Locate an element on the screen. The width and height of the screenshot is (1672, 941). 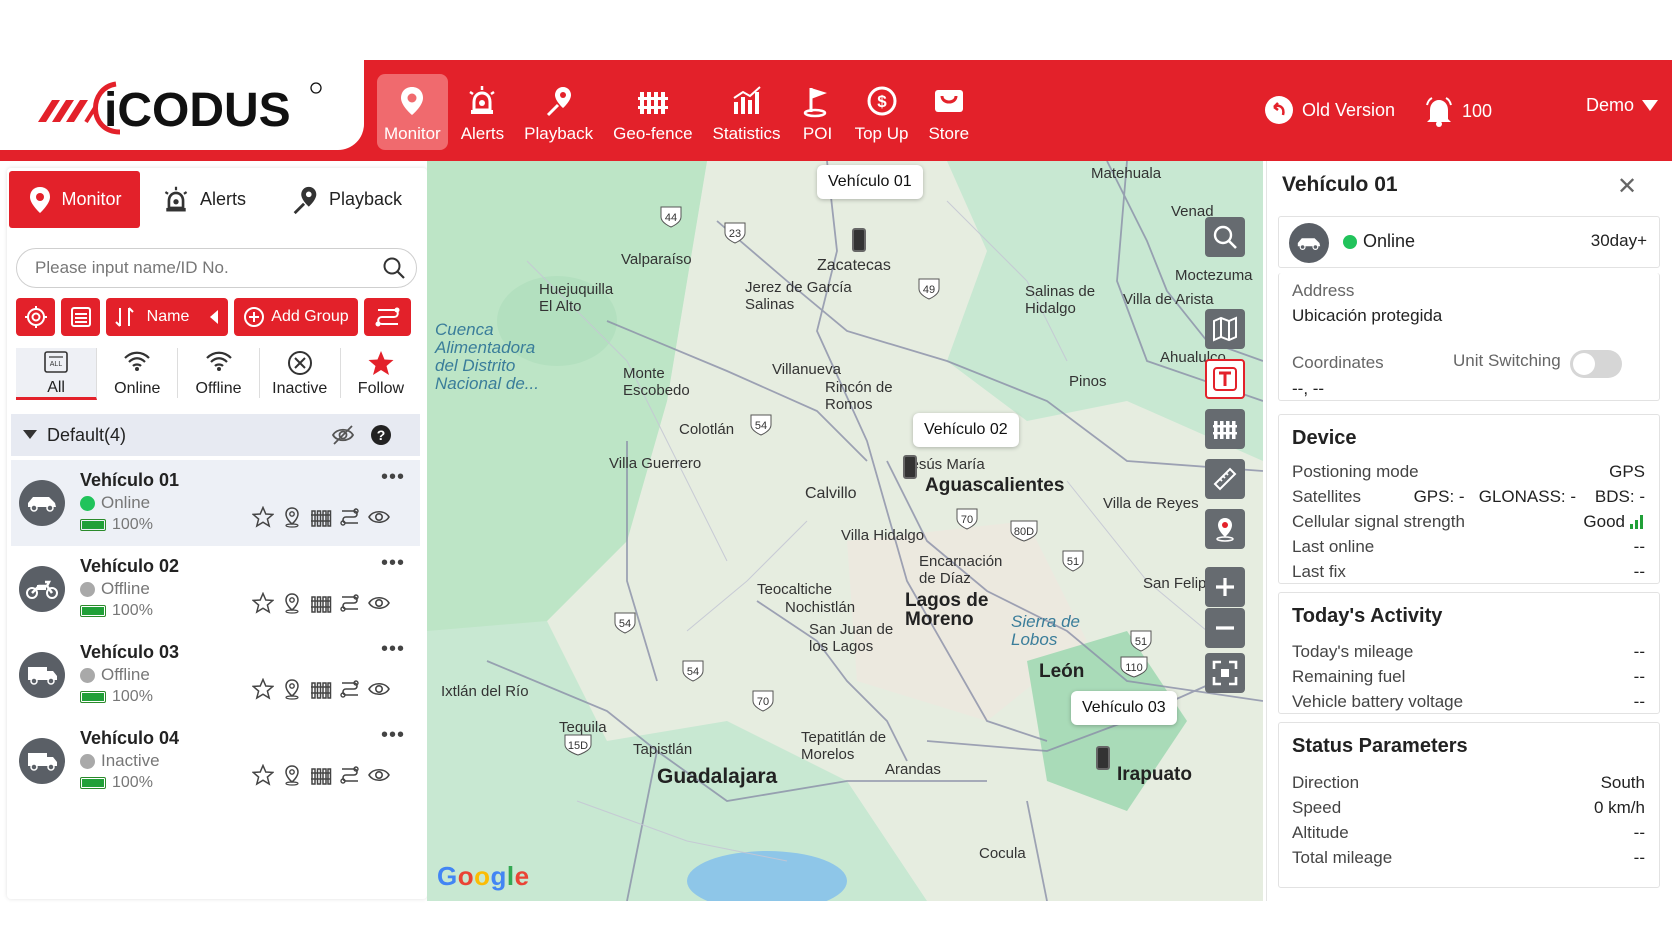
nav-monitor: Monitor is located at coordinates (412, 112).